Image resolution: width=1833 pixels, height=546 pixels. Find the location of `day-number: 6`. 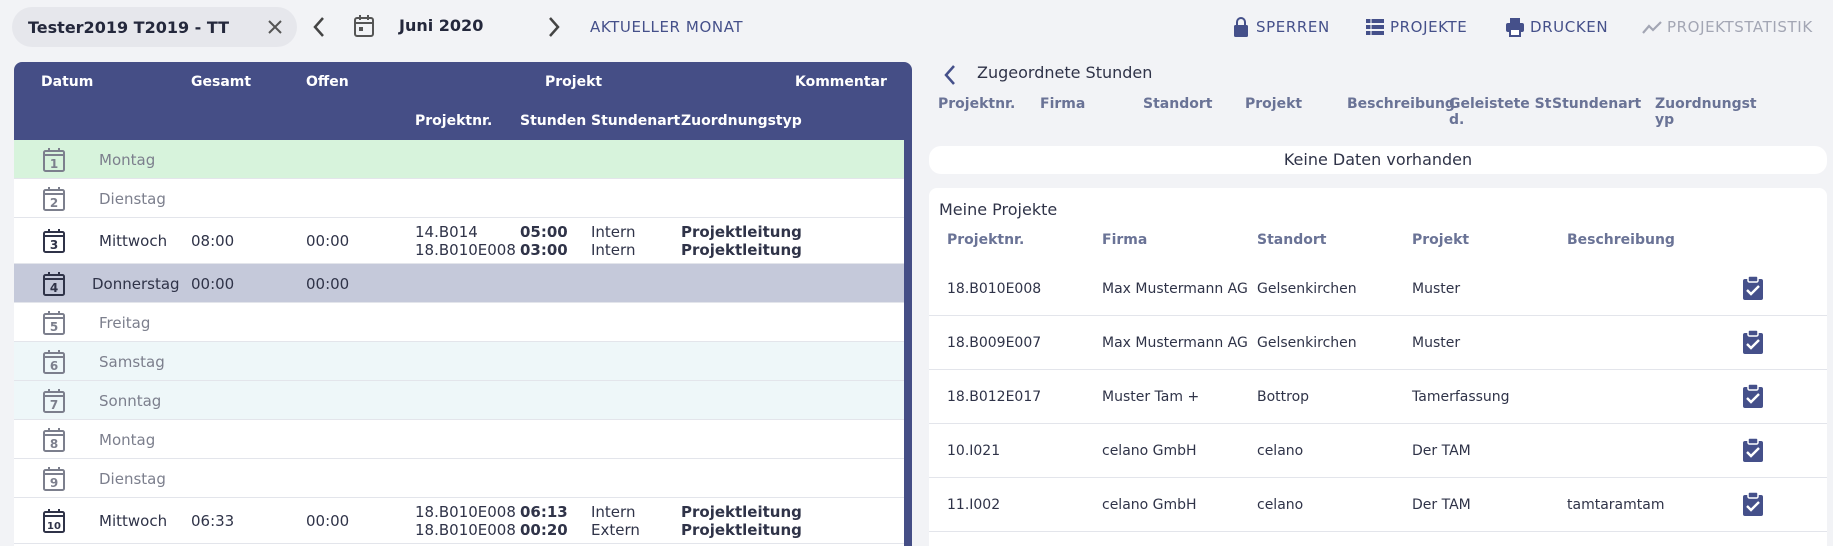

day-number: 6 is located at coordinates (54, 366).